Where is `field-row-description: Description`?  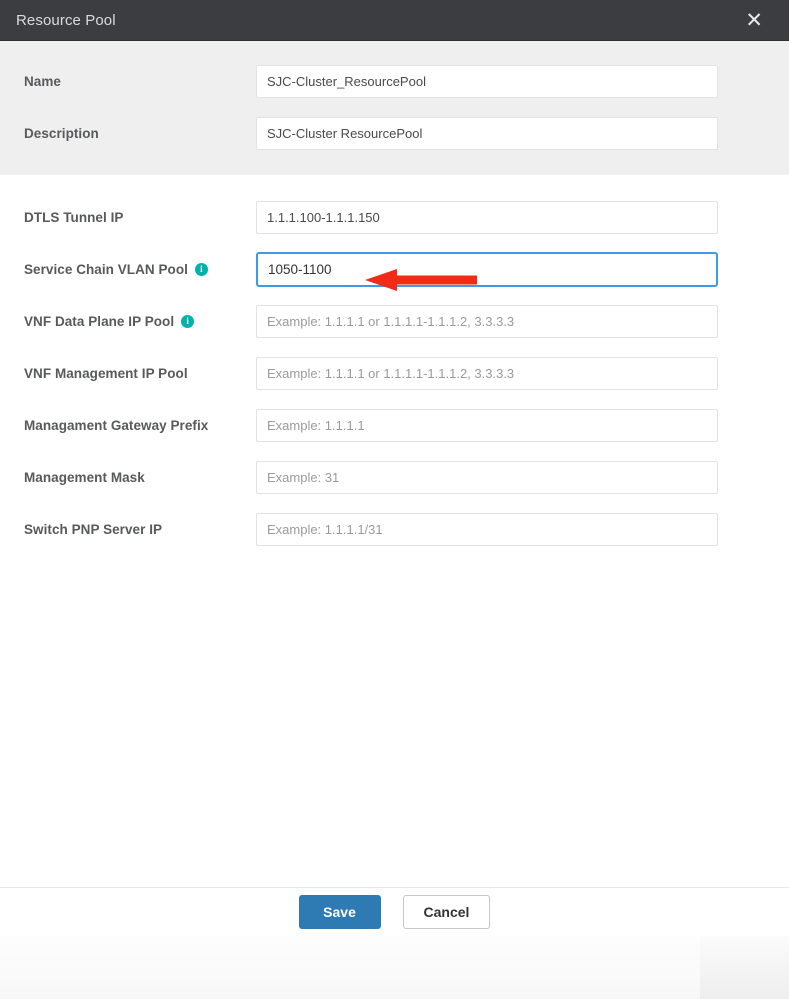
field-row-description: Description is located at coordinates (394, 133).